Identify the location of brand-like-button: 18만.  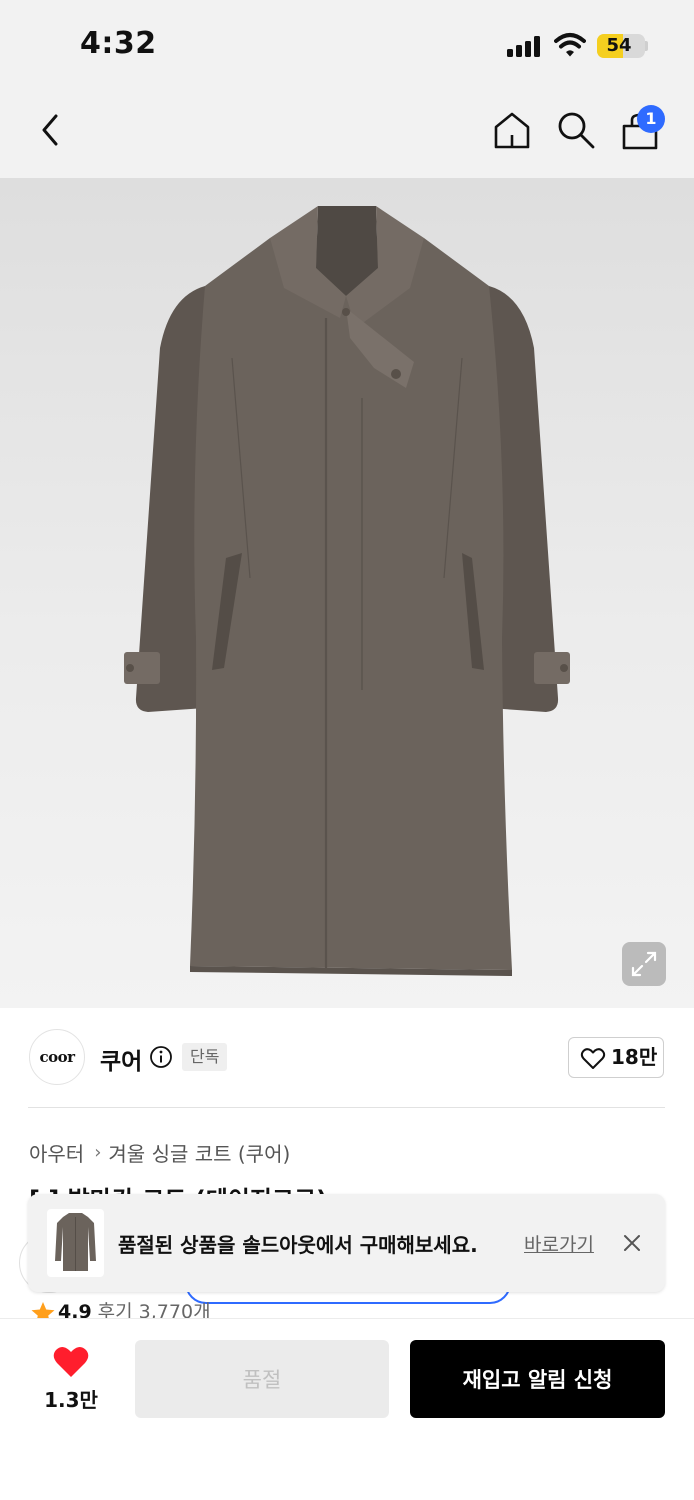
(616, 1057).